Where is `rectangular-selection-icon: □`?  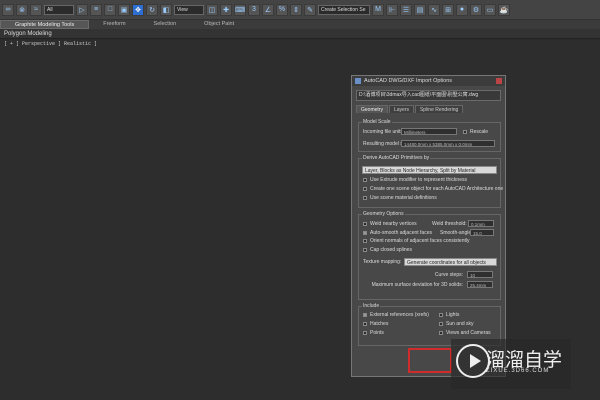 rectangular-selection-icon: □ is located at coordinates (110, 9).